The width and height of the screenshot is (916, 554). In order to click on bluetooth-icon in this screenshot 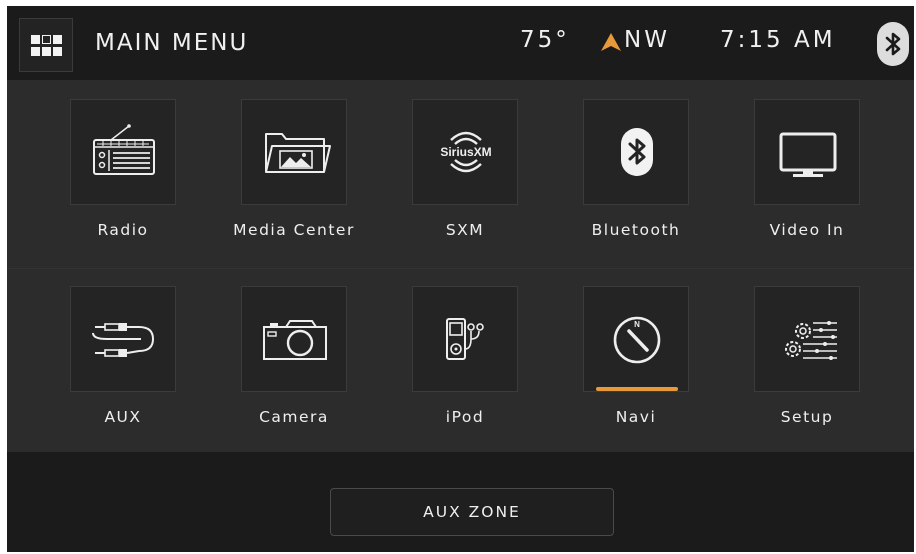, I will do `click(637, 152)`.